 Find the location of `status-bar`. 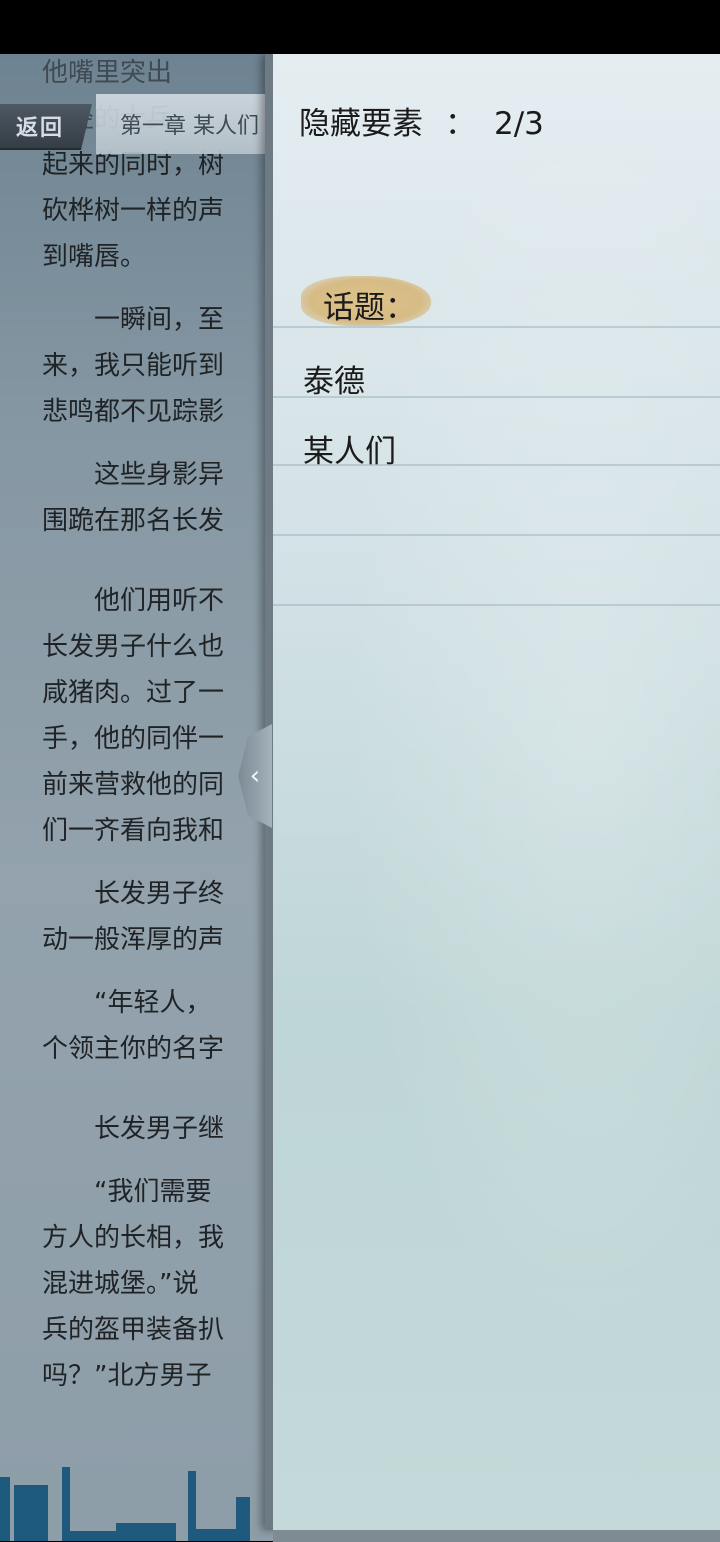

status-bar is located at coordinates (360, 27).